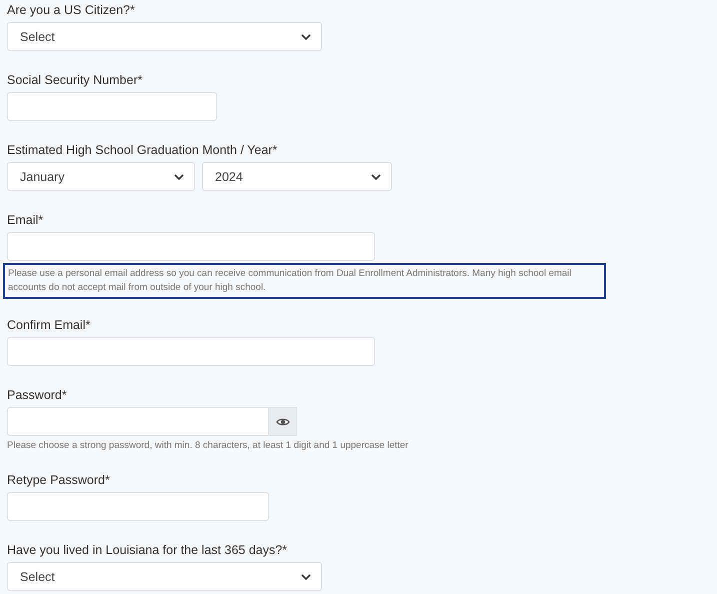  Describe the element at coordinates (25, 220) in the screenshot. I see `field-label: Email*` at that location.